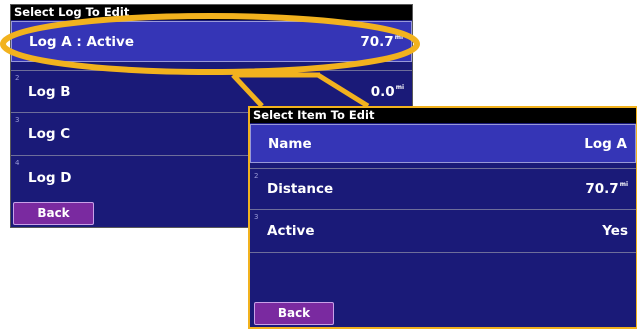 The height and width of the screenshot is (329, 637). I want to click on item-label: Distance, so click(300, 189).